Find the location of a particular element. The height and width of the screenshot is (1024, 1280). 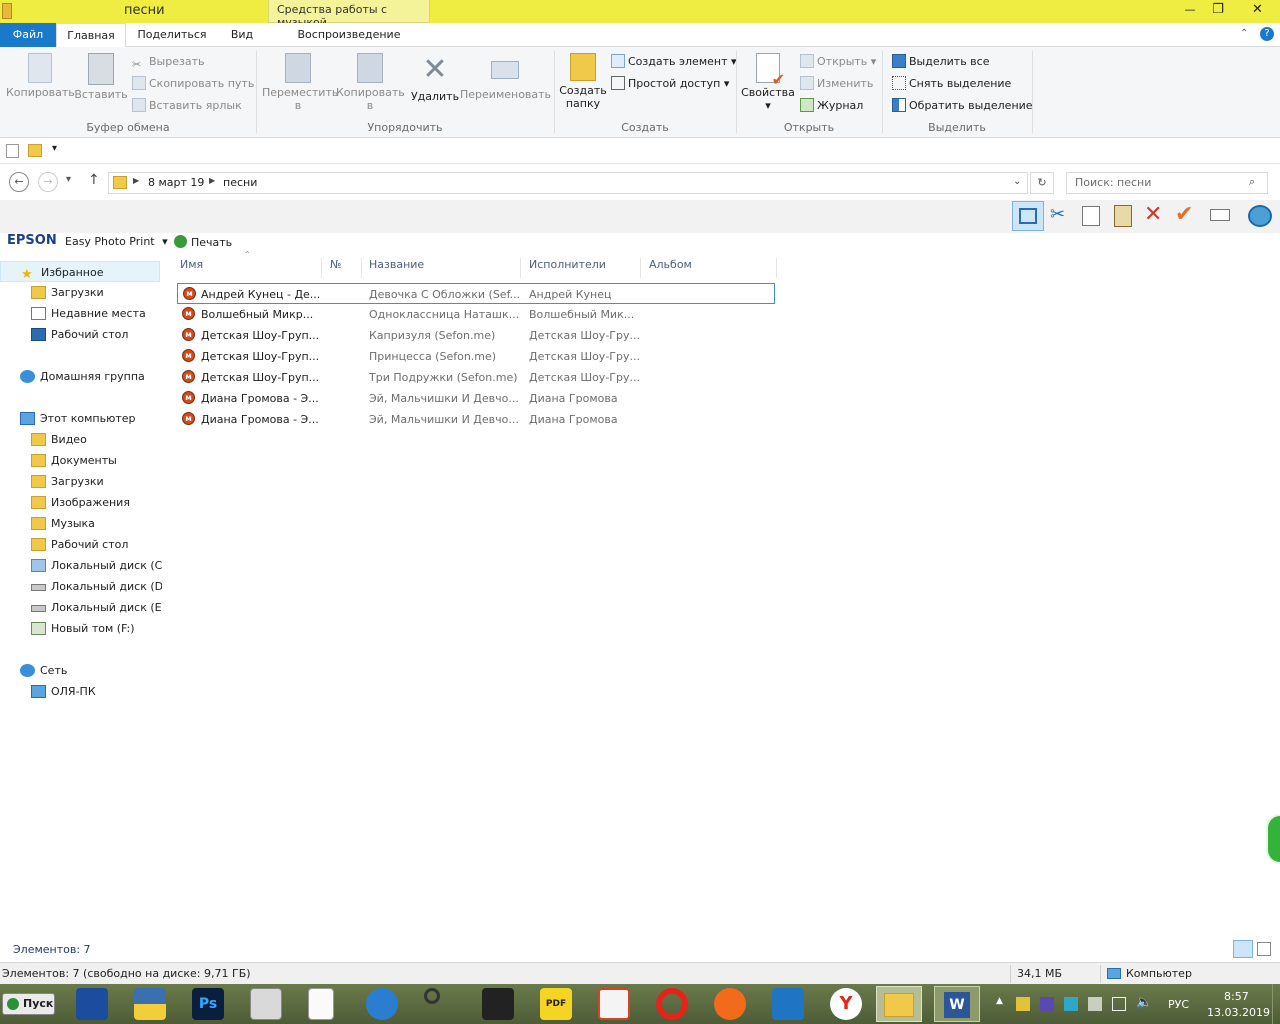

recent-locations-icon: ▾ is located at coordinates (68, 179).